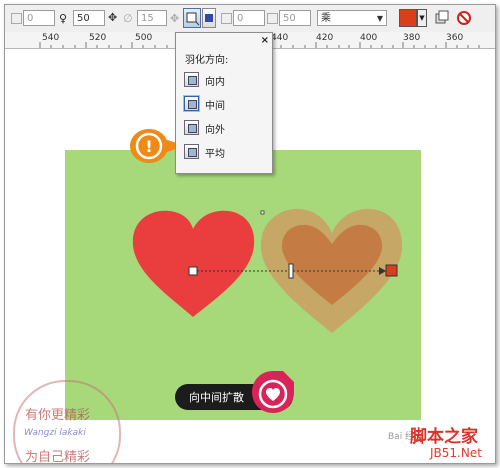  What do you see at coordinates (215, 82) in the screenshot?
I see `direction-label: 向内` at bounding box center [215, 82].